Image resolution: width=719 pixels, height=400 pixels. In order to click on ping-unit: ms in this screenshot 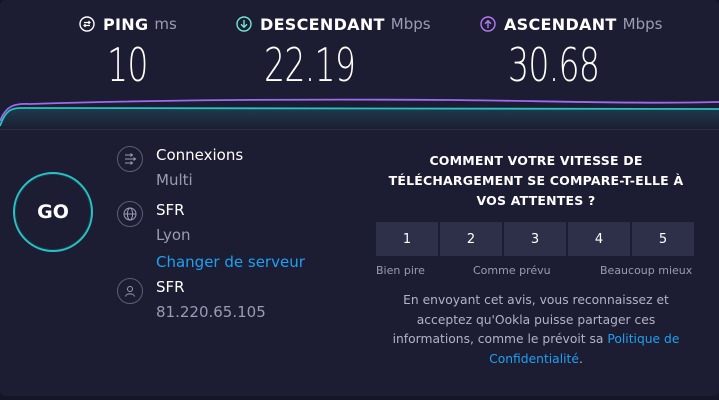, I will do `click(165, 24)`.